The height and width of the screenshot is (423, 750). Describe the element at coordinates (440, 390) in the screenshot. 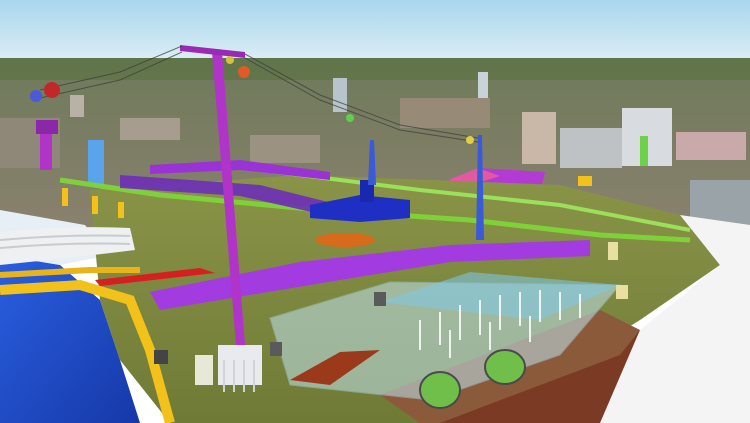

I see `tunnel-bore-left` at that location.